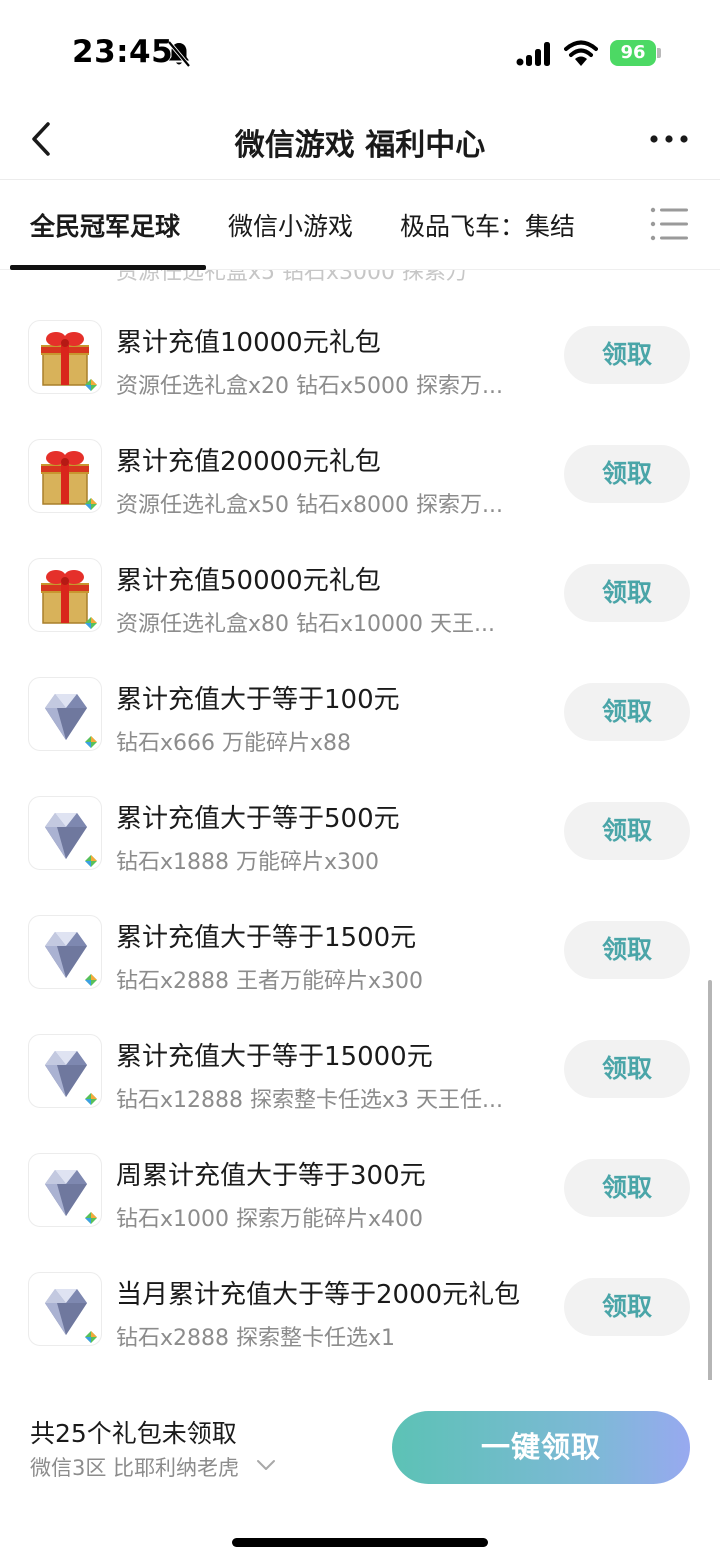  What do you see at coordinates (258, 700) in the screenshot?
I see `item-title: 累计充值大于等于100元` at bounding box center [258, 700].